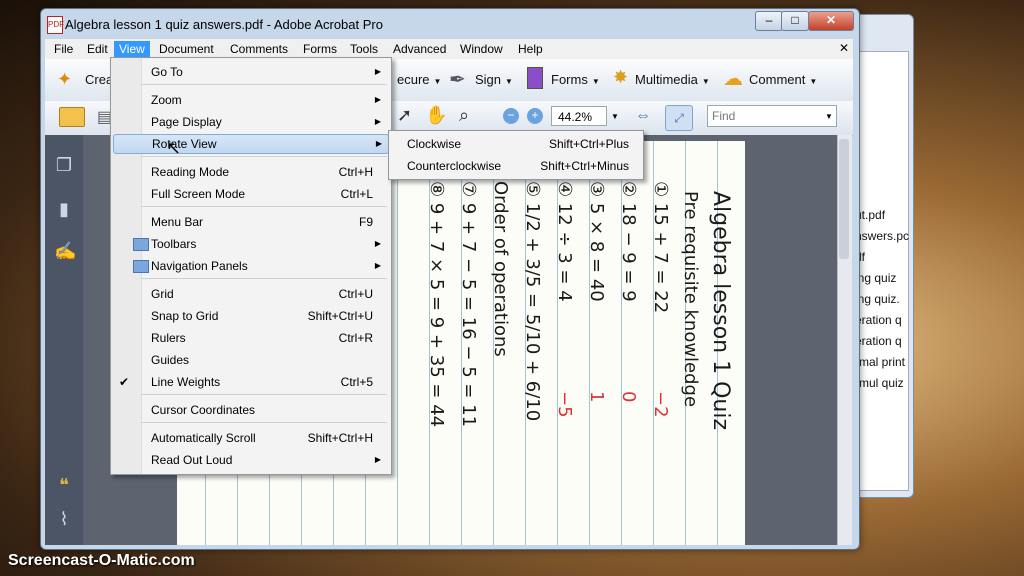  Describe the element at coordinates (413, 79) in the screenshot. I see `secure-label: ecure` at that location.